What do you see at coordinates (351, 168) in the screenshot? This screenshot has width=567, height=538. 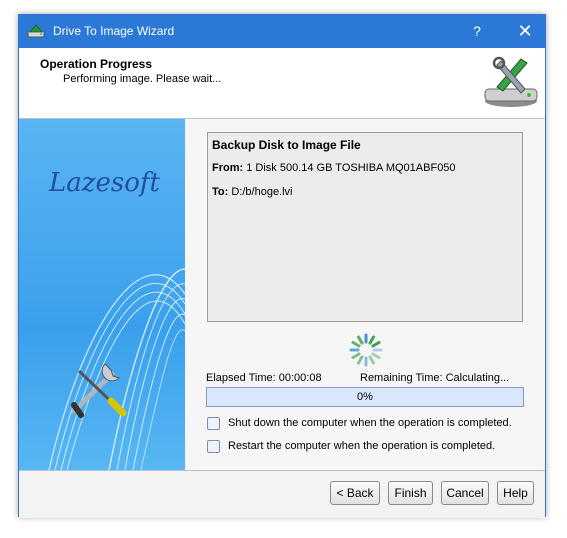 I see `source-value: 1 Disk 500.14 GB TOSHIBA MQ01ABF050` at bounding box center [351, 168].